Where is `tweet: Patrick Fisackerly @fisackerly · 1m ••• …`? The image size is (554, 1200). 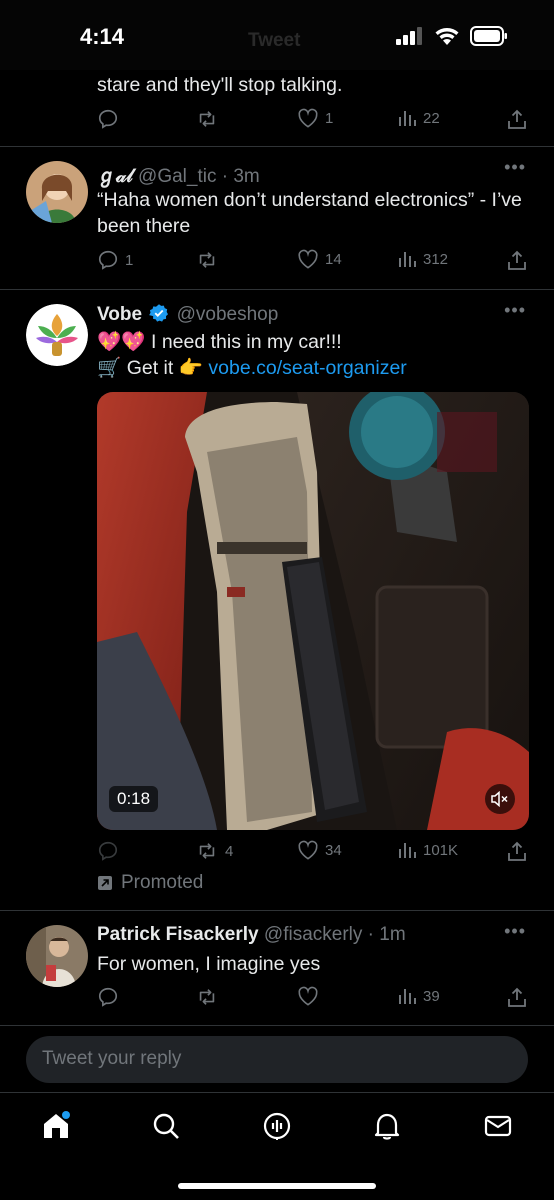
tweet: Patrick Fisackerly @fisackerly · 1m ••• … is located at coordinates (277, 968).